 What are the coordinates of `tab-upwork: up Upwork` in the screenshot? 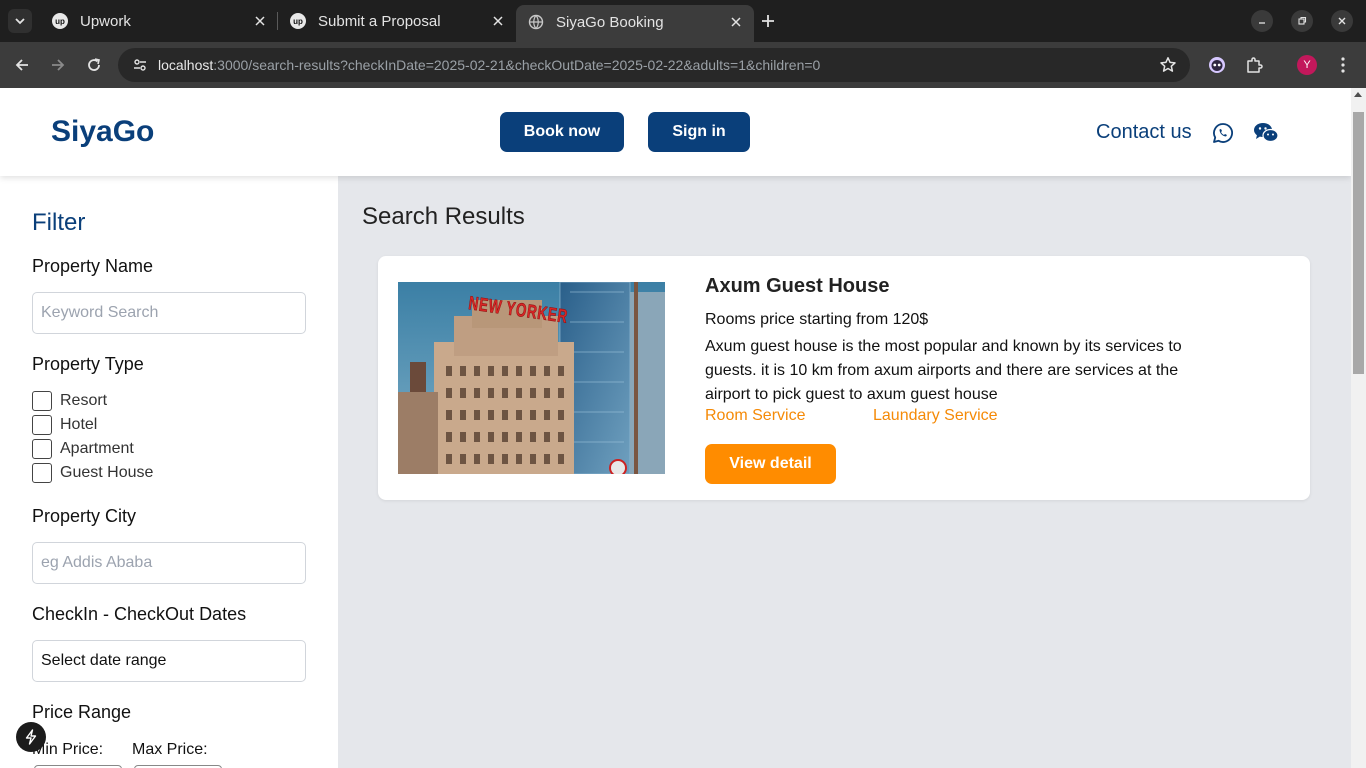 It's located at (159, 21).